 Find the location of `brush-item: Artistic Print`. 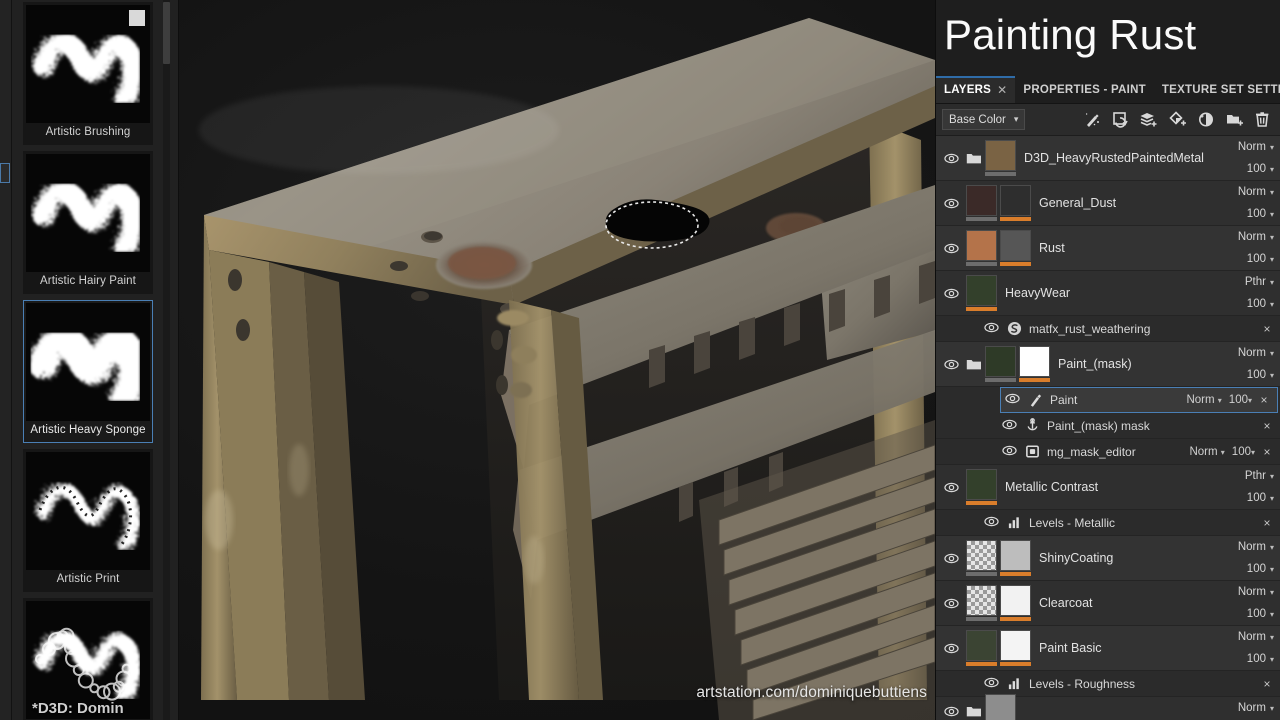

brush-item: Artistic Print is located at coordinates (88, 520).